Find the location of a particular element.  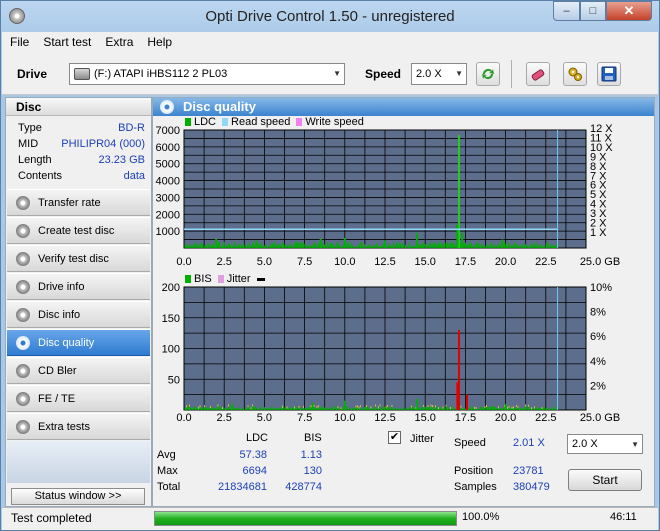

erase-button is located at coordinates (538, 74).